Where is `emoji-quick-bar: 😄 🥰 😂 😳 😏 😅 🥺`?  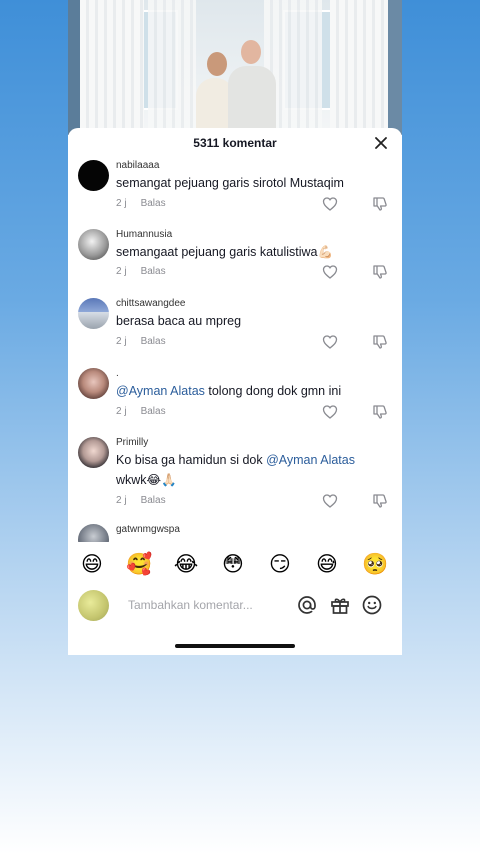 emoji-quick-bar: 😄 🥰 😂 😳 😏 😅 🥺 is located at coordinates (235, 565).